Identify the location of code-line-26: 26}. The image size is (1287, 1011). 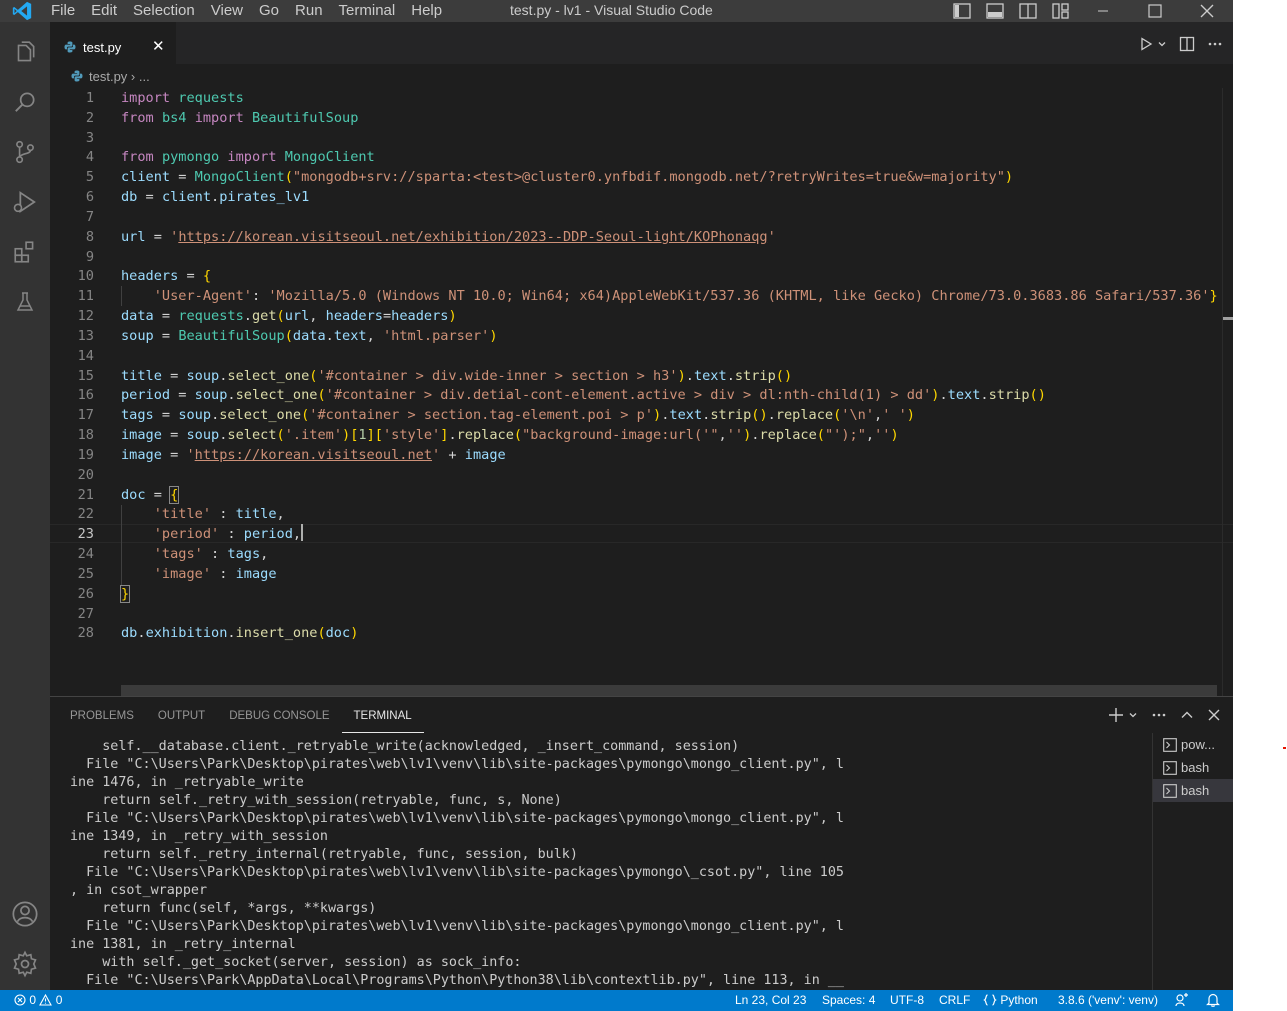
(635, 594).